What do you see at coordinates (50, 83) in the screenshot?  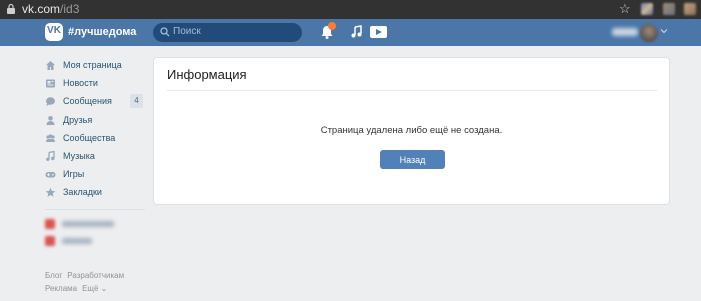 I see `news-icon` at bounding box center [50, 83].